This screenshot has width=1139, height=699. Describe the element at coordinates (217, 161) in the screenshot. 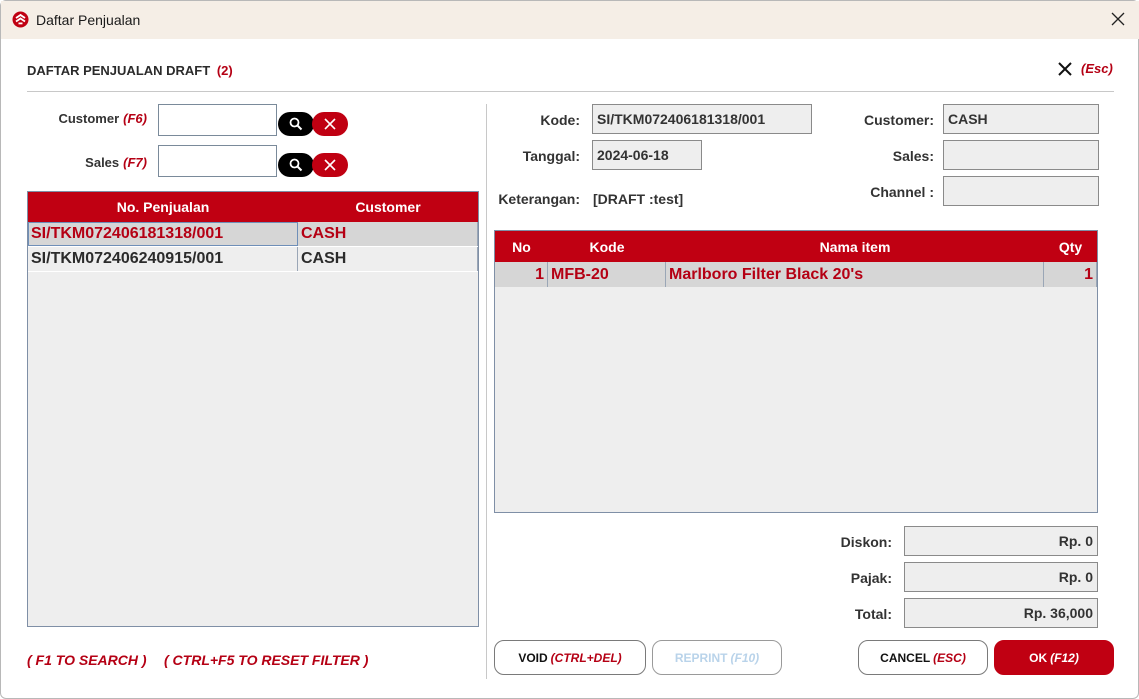

I see `sales-filter-input` at that location.